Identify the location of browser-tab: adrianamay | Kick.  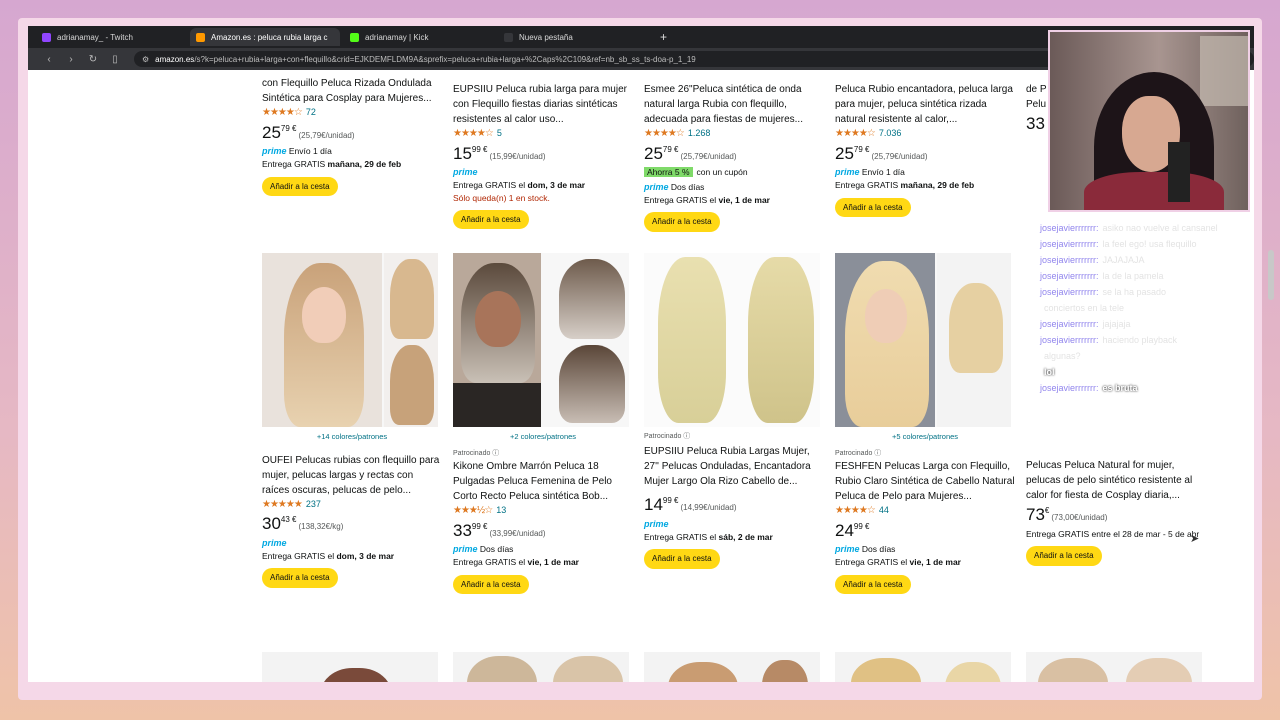
(419, 37).